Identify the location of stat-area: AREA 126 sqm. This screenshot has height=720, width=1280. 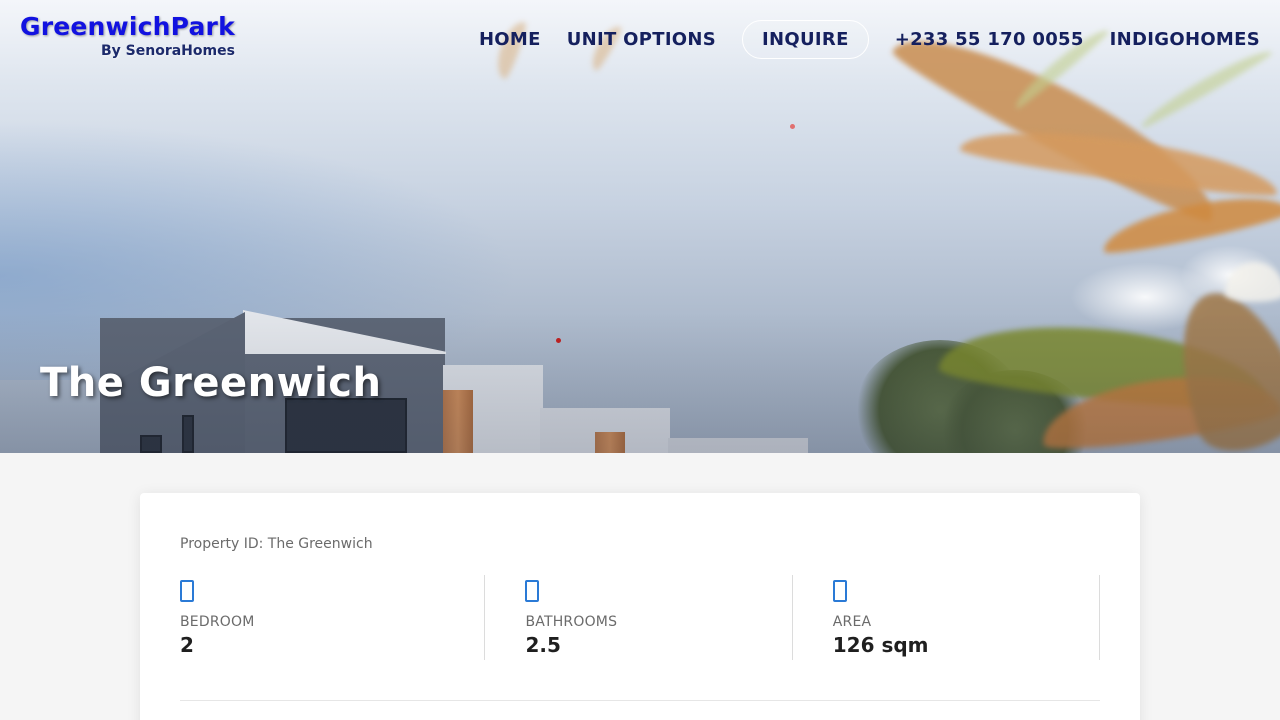
(947, 617).